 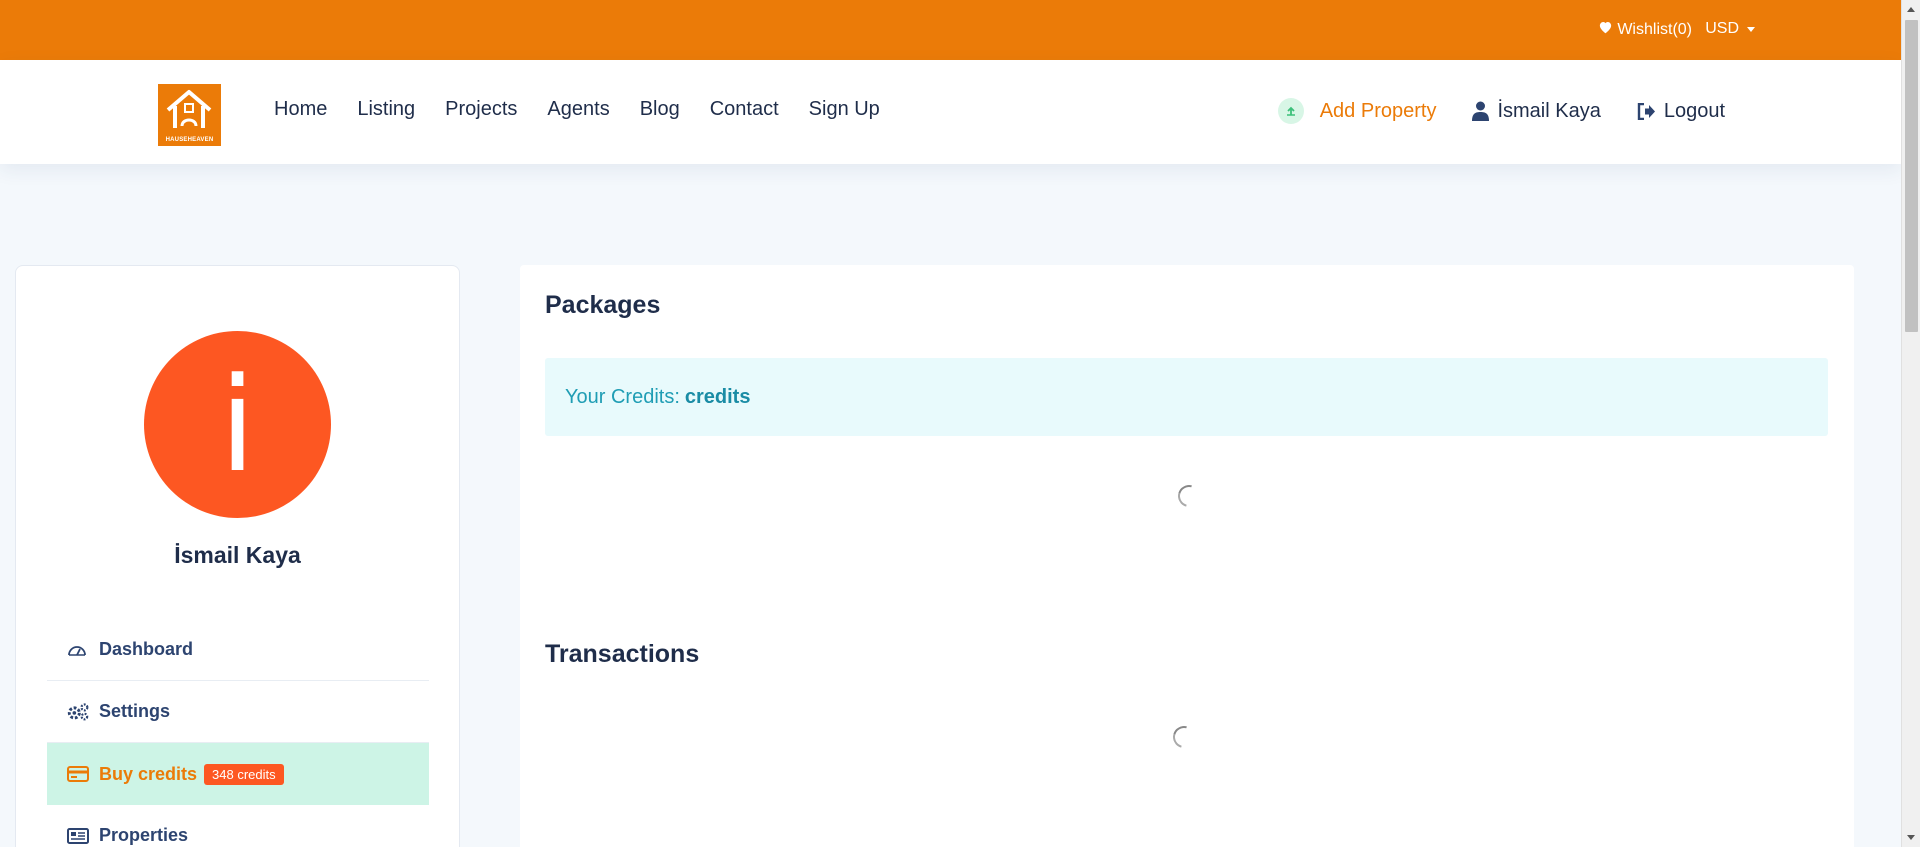 What do you see at coordinates (844, 109) in the screenshot?
I see `nav-signup: Sign Up` at bounding box center [844, 109].